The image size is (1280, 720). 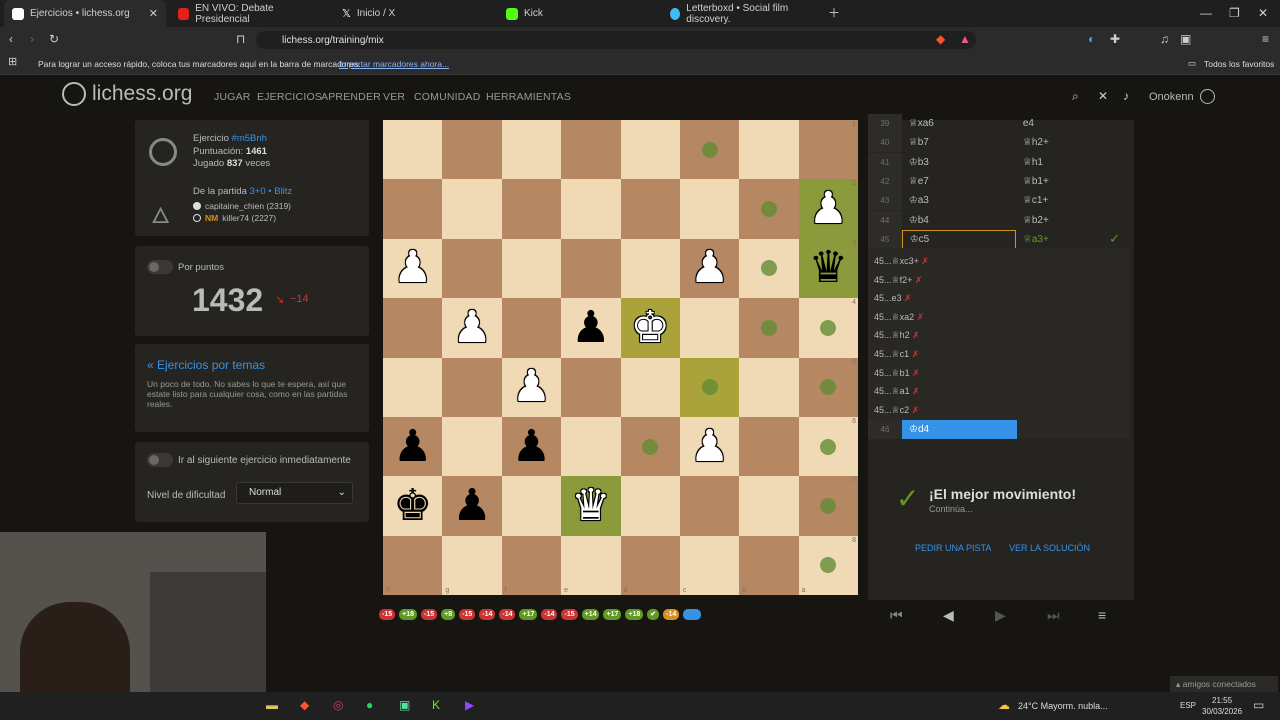 I want to click on board-square: 8a, so click(x=828, y=565).